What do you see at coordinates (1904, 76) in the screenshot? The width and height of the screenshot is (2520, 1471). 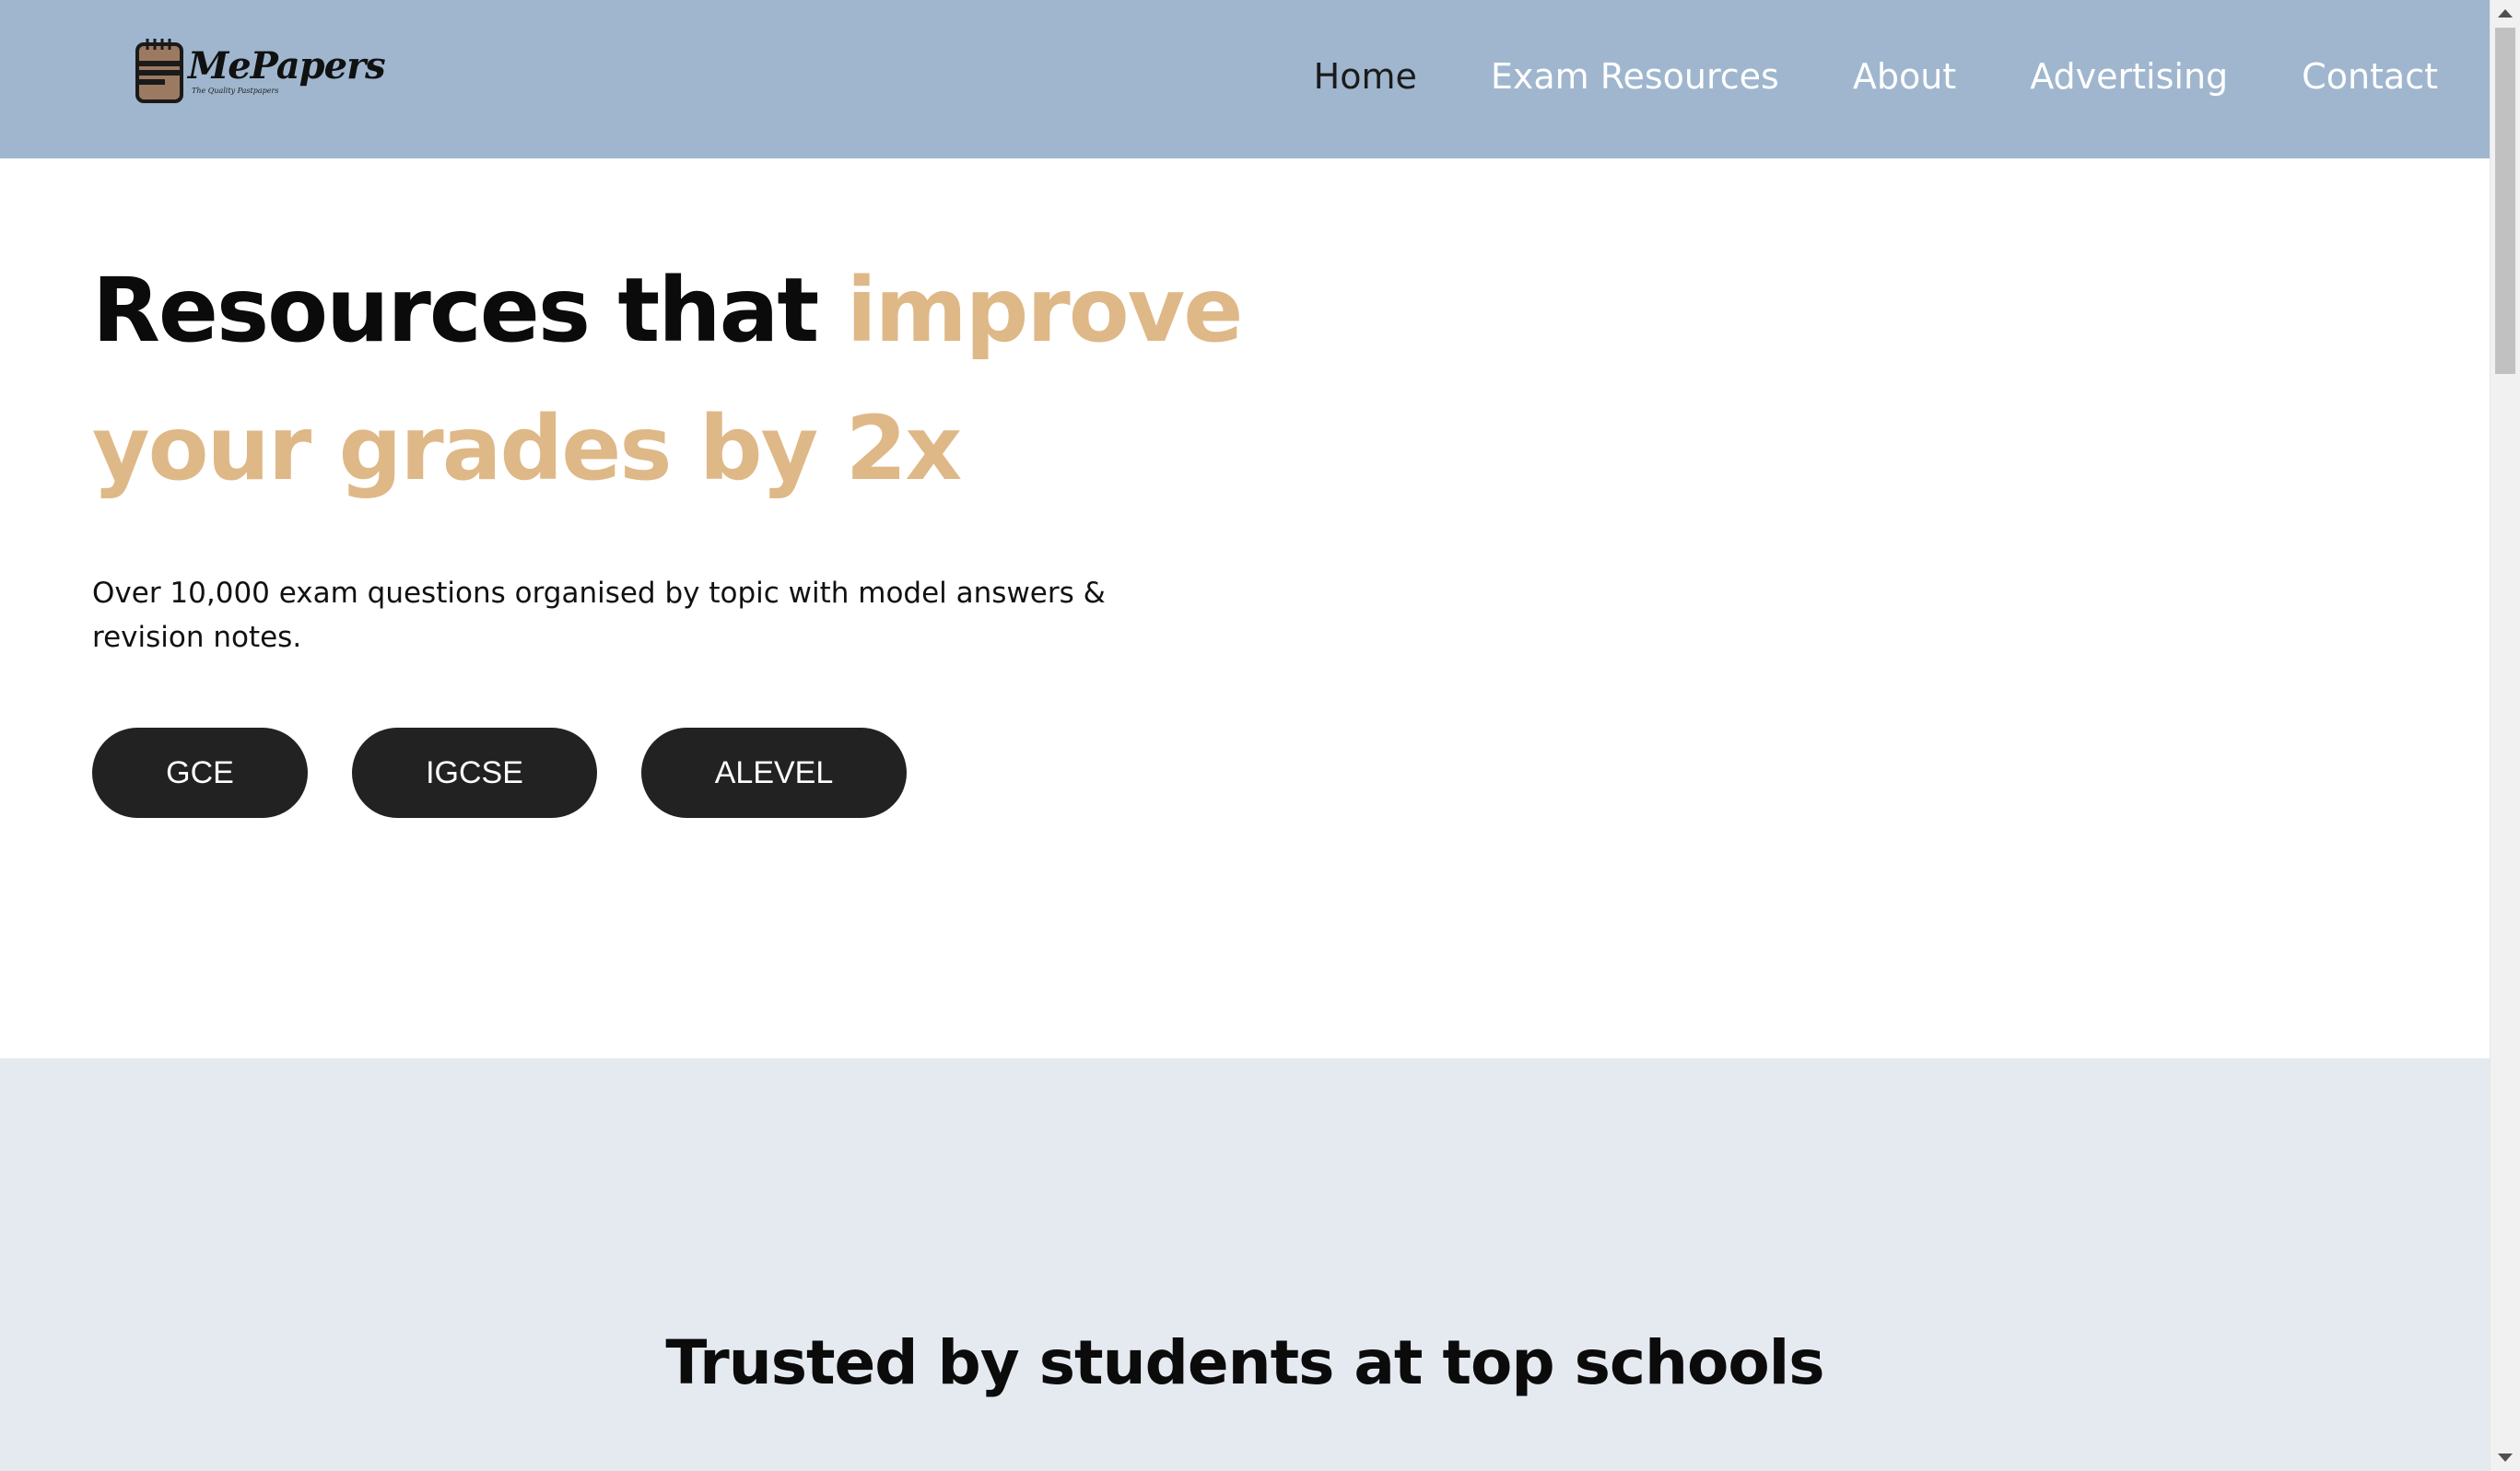 I see `nav-about: About` at bounding box center [1904, 76].